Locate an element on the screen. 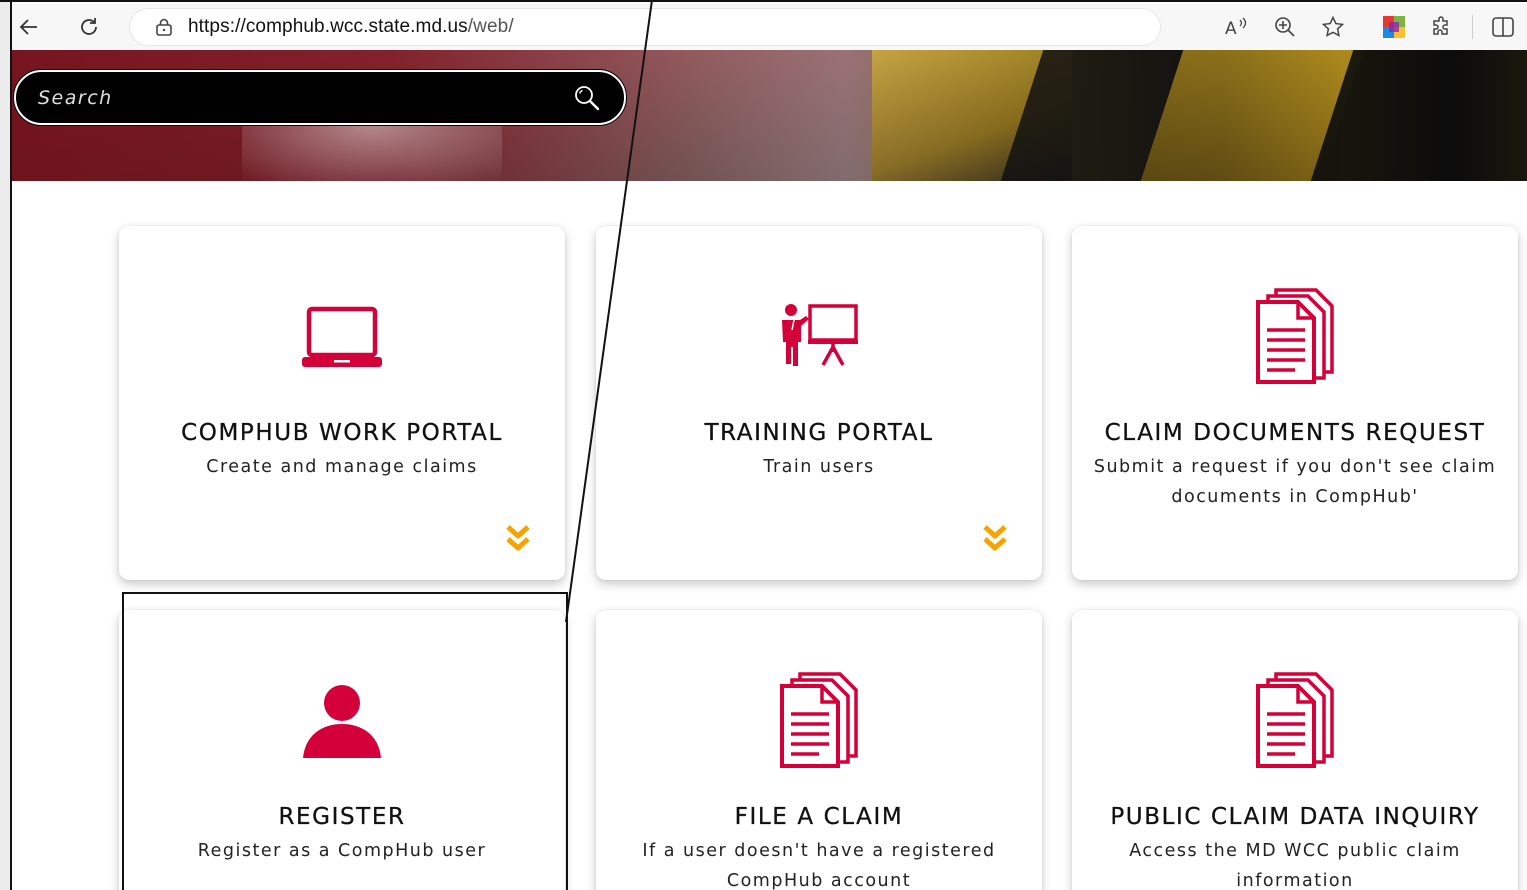 Image resolution: width=1527 pixels, height=890 pixels. zoom-button is located at coordinates (1285, 27).